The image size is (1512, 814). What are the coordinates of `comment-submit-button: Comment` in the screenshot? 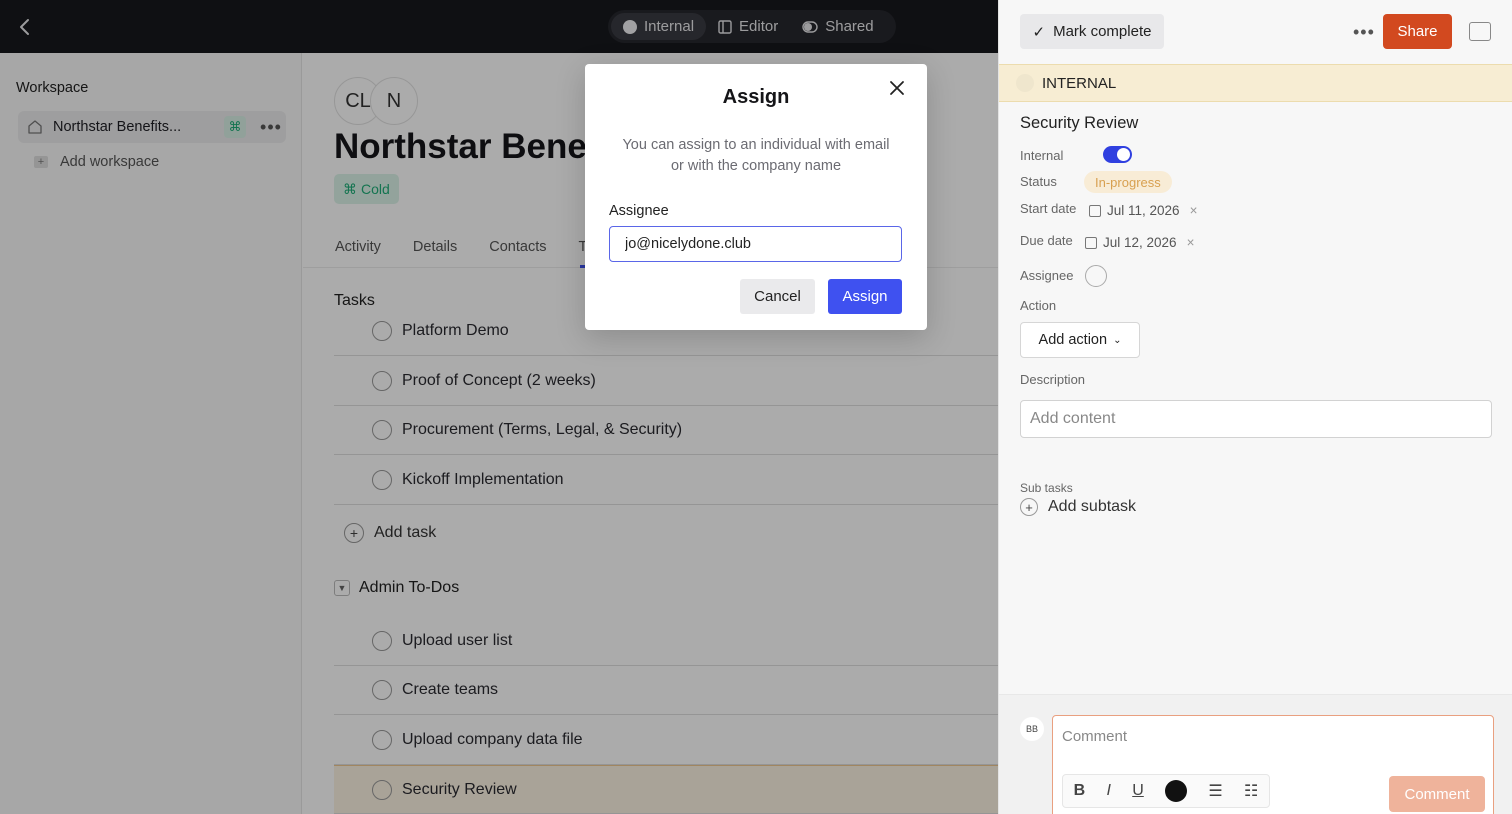 It's located at (1437, 794).